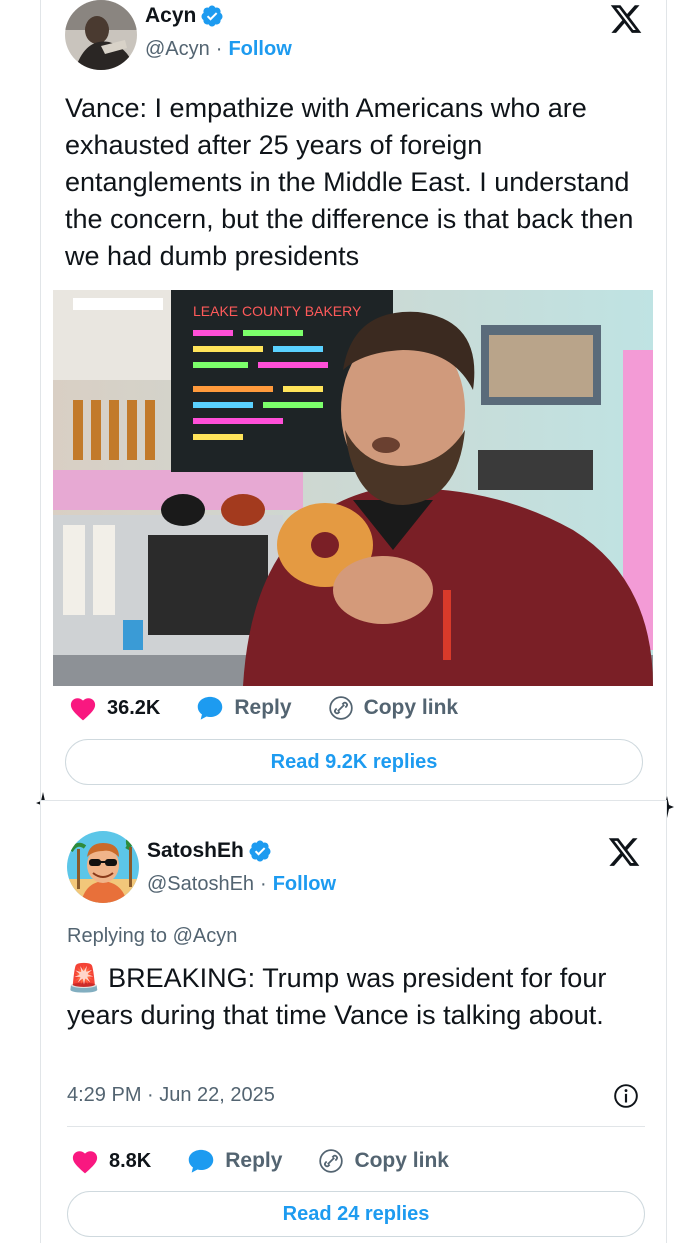  What do you see at coordinates (177, 49) in the screenshot?
I see `handle: @Acyn` at bounding box center [177, 49].